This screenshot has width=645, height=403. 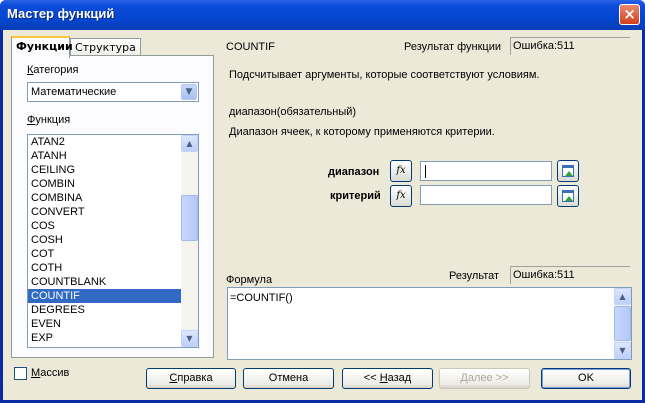 I want to click on window-title: Мастер функций, so click(x=61, y=13).